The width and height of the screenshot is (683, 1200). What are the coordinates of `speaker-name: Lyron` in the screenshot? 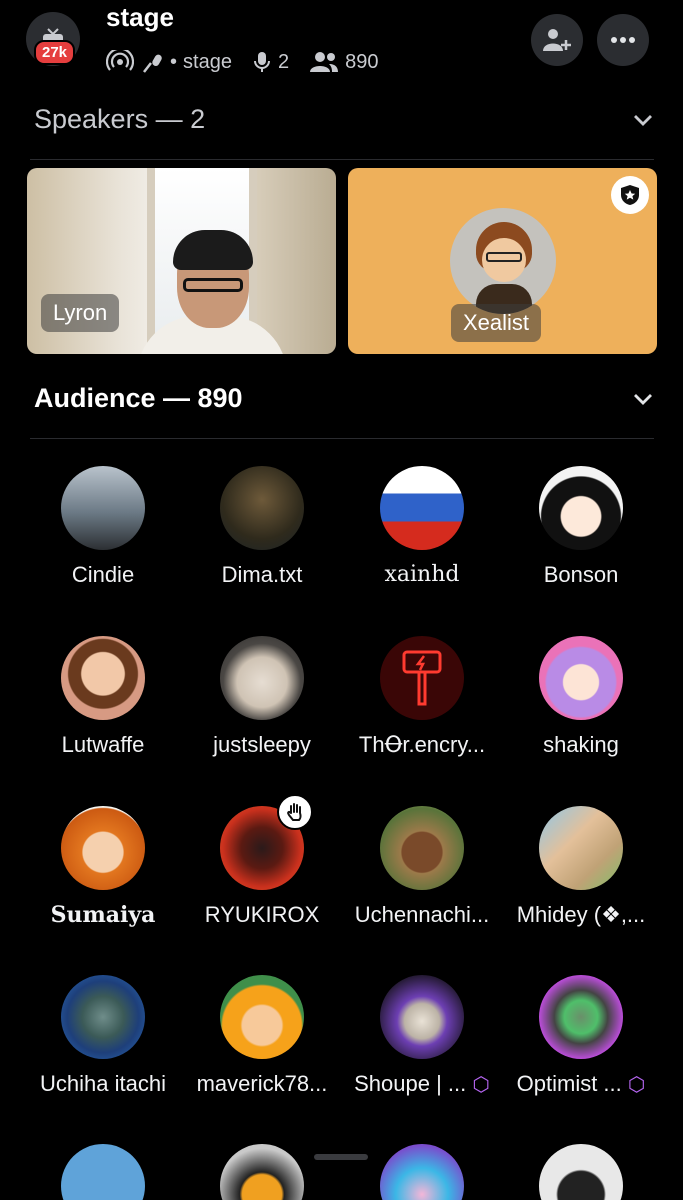 It's located at (80, 313).